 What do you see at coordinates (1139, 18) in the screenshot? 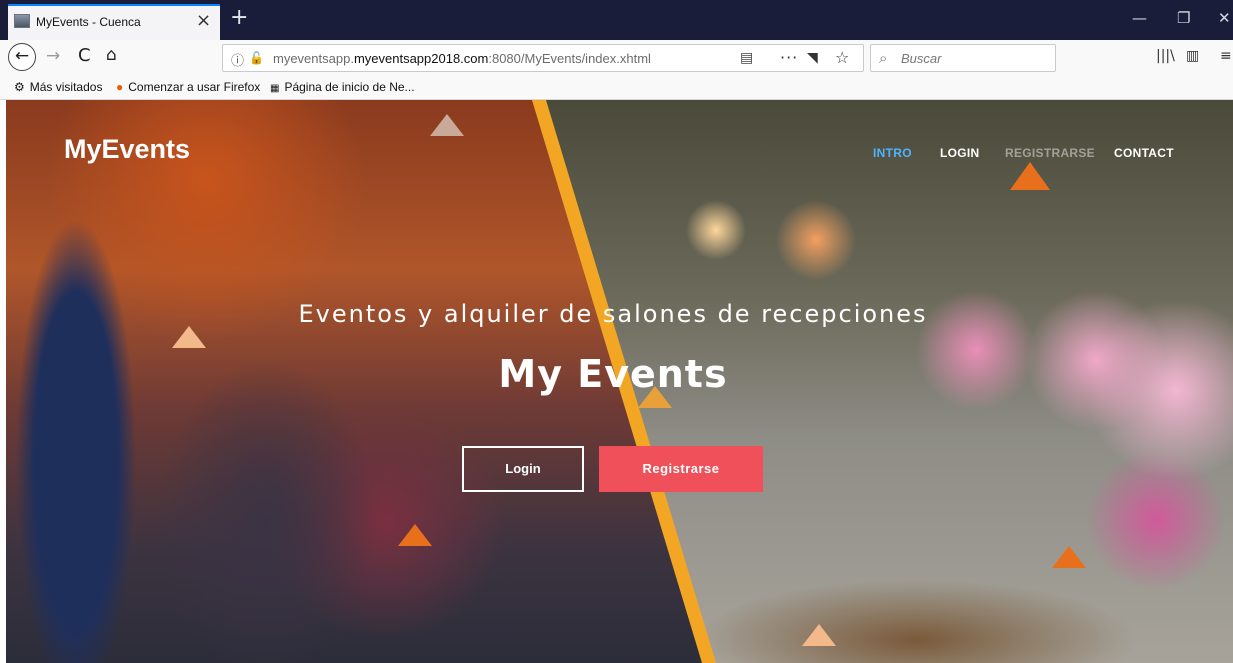
I see `minimize-button: —` at bounding box center [1139, 18].